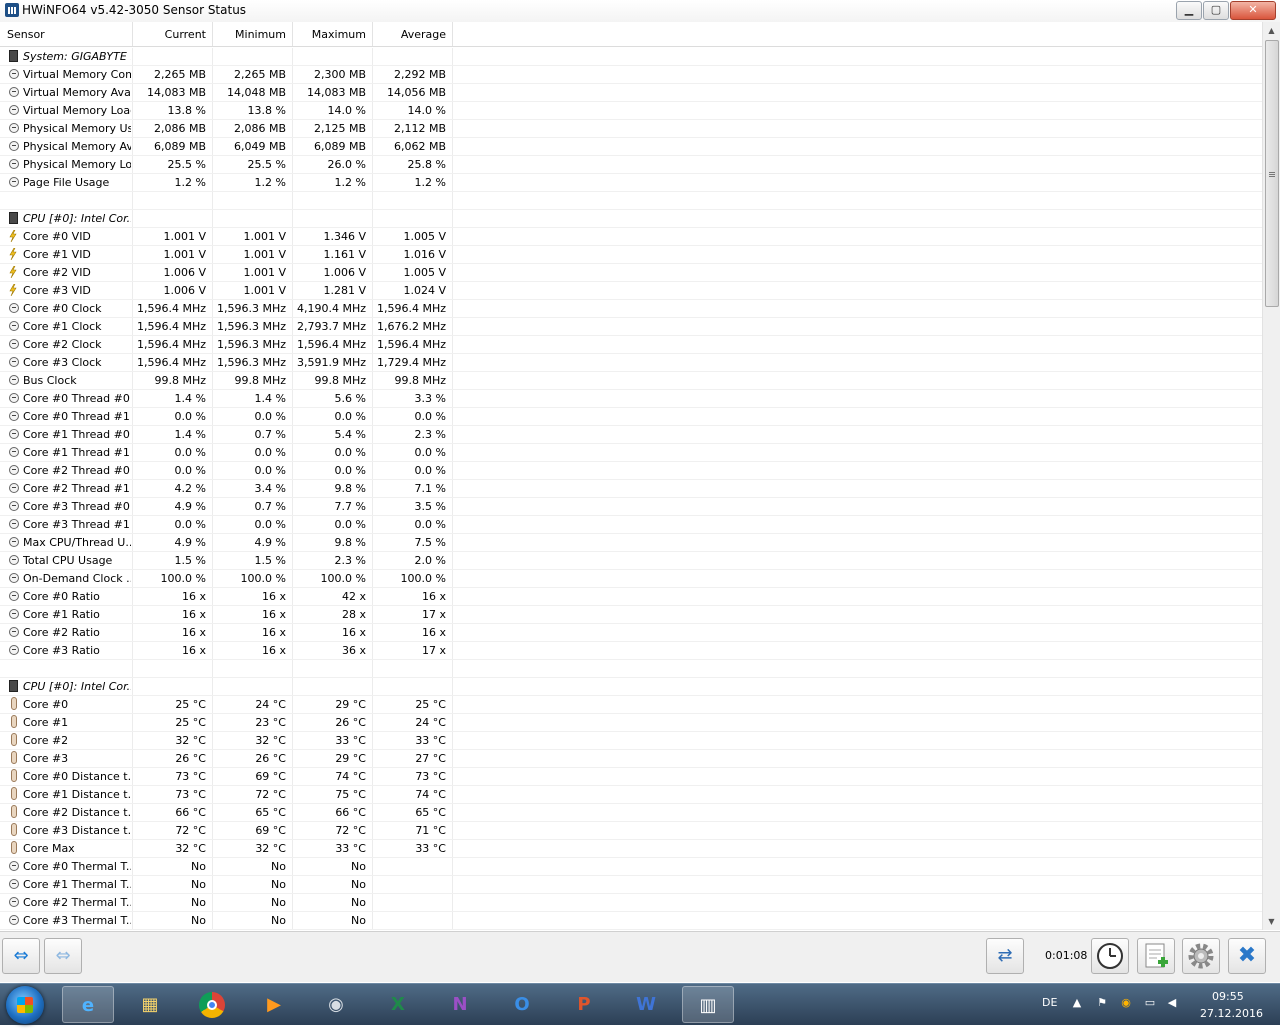  Describe the element at coordinates (173, 848) in the screenshot. I see `current-value: 32 °C` at that location.